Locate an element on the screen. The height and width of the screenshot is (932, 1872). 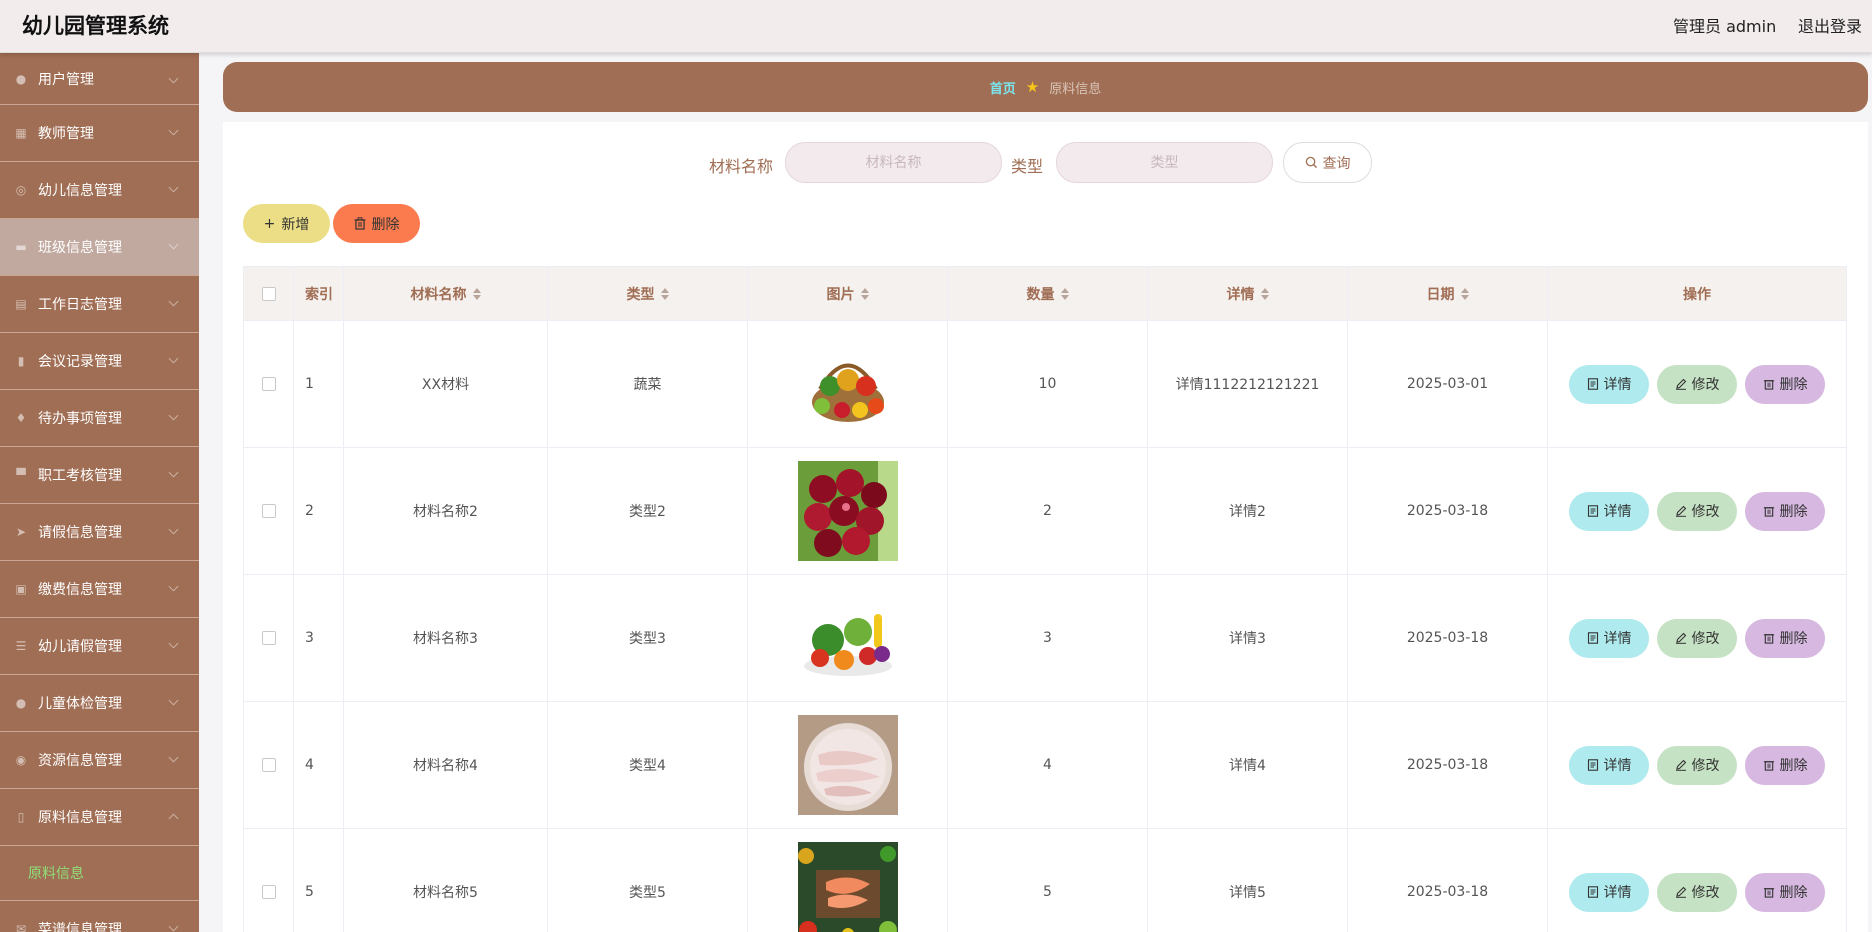
sidebar-item-label: 工作日志管理 is located at coordinates (80, 305).